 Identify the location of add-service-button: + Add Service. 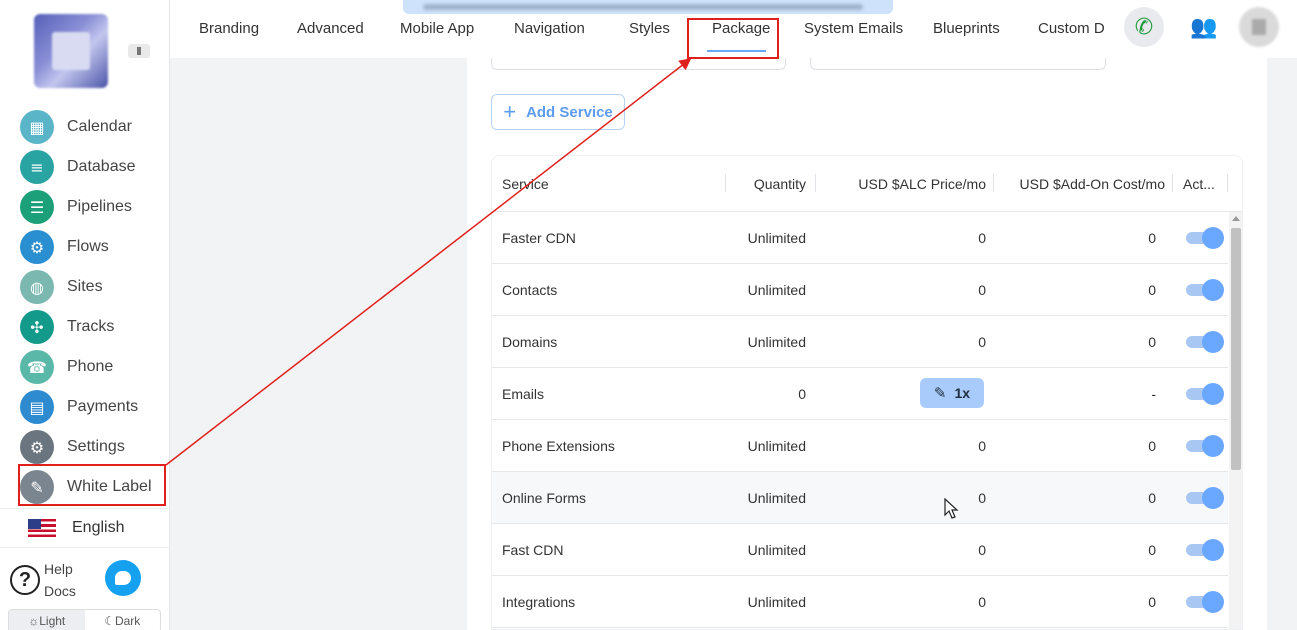
(558, 112).